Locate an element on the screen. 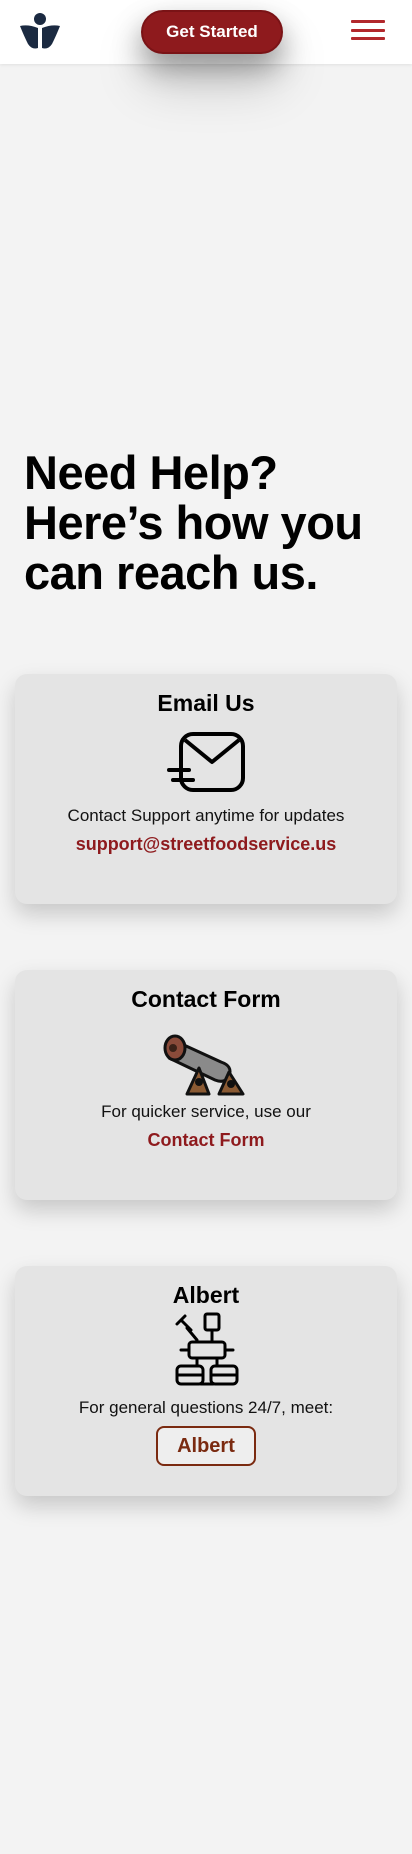  card-title: Albert is located at coordinates (206, 1295).